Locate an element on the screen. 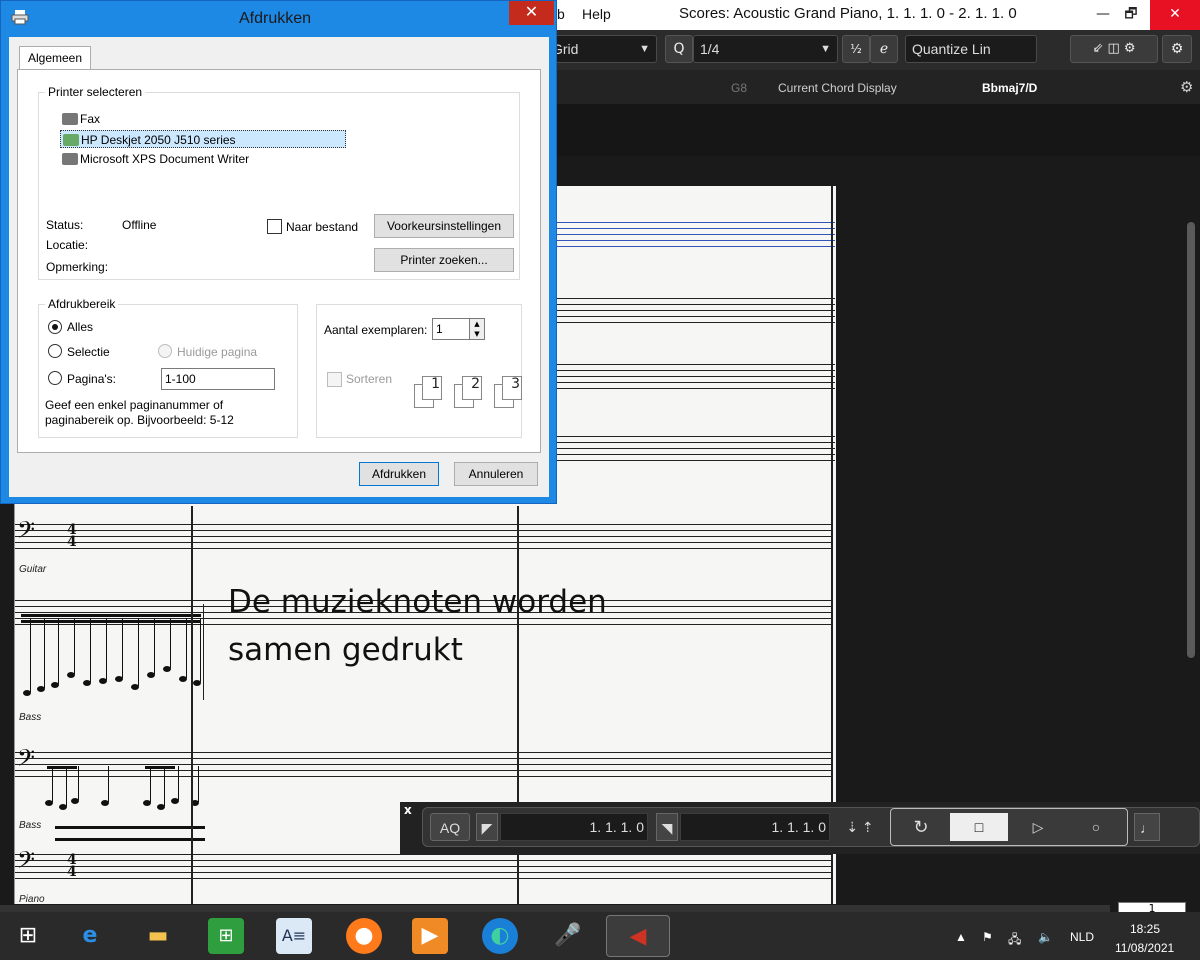  instrument-label-bass: Bass is located at coordinates (30, 717).